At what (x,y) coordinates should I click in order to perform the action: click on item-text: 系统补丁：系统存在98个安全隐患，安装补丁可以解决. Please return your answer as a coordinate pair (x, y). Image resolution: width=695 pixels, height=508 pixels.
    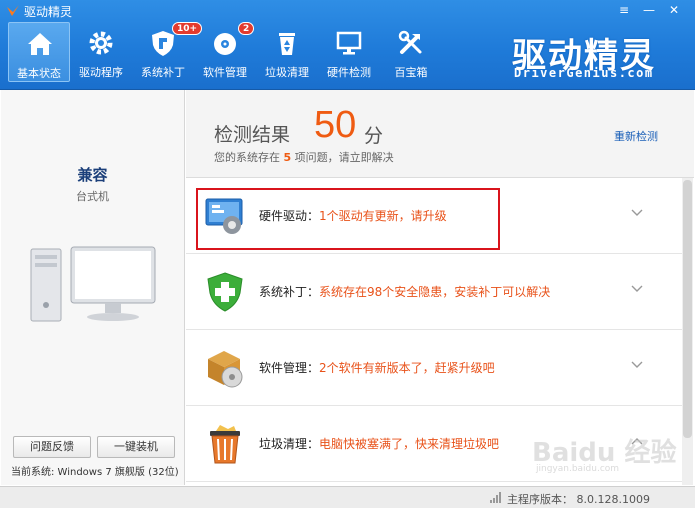
    Looking at the image, I should click on (404, 291).